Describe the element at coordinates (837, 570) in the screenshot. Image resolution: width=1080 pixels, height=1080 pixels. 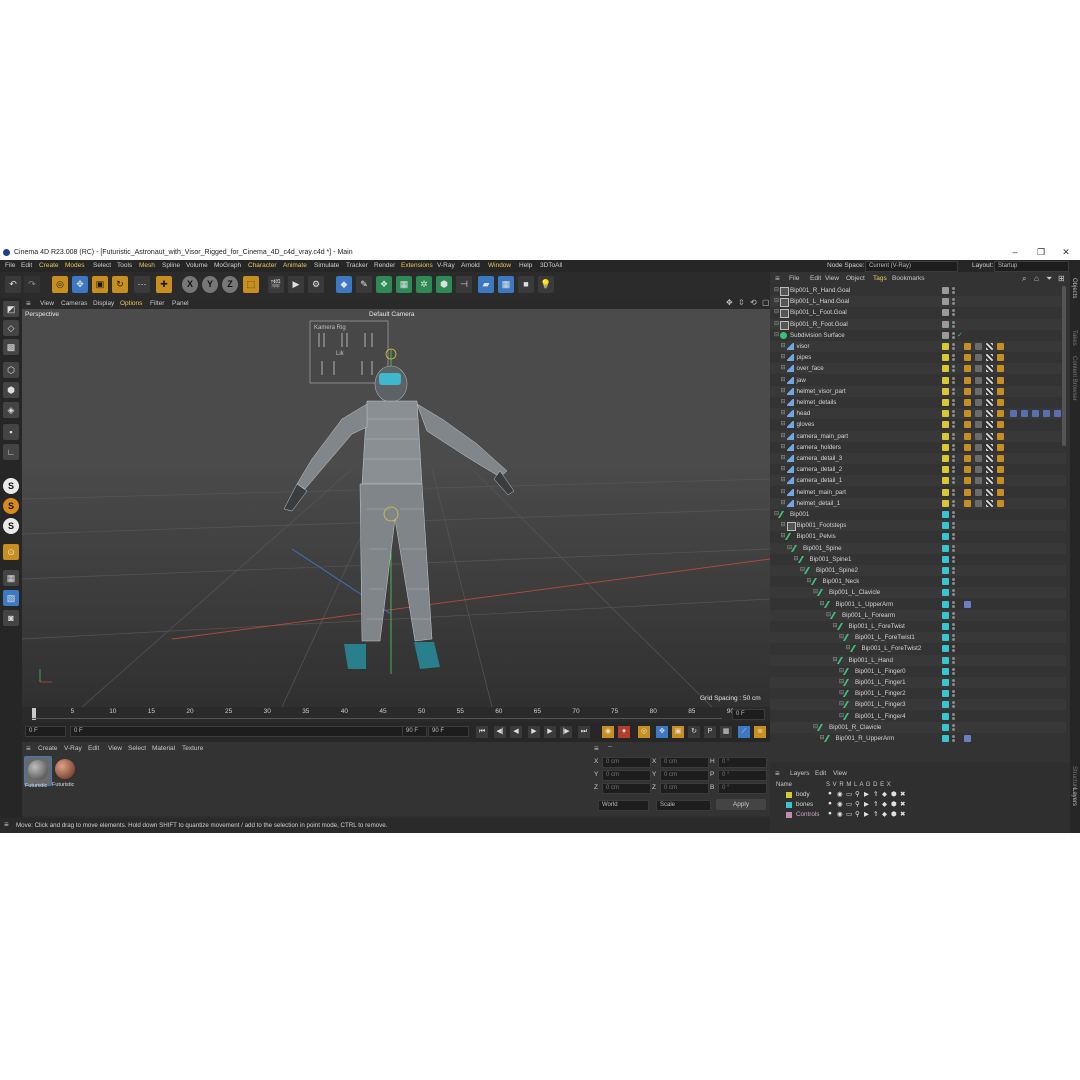
I see `object-name: Bip001_Spine2` at that location.